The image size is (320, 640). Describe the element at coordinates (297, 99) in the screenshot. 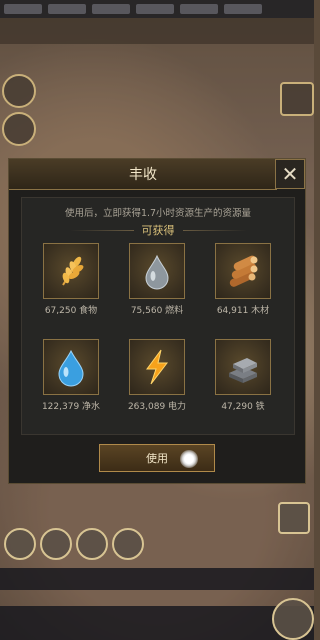

I see `event-icon` at that location.